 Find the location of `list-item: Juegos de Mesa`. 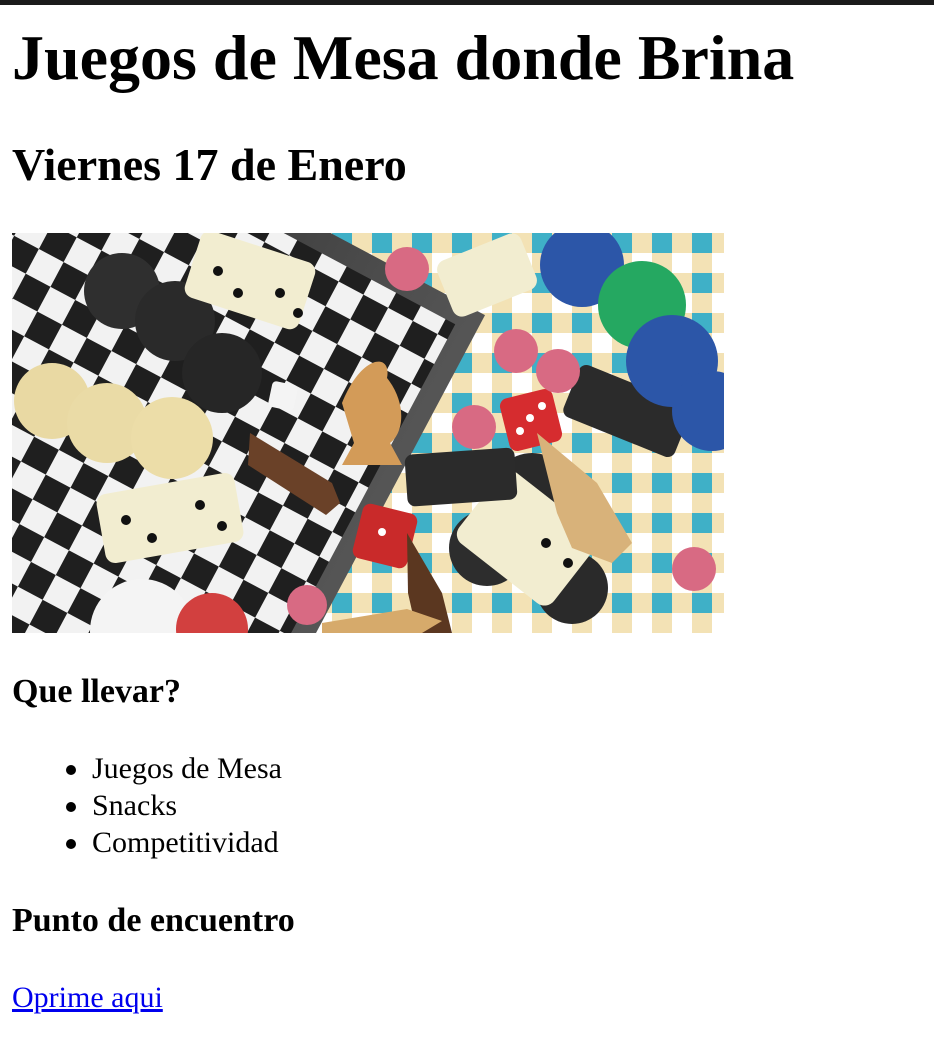

list-item: Juegos de Mesa is located at coordinates (174, 768).